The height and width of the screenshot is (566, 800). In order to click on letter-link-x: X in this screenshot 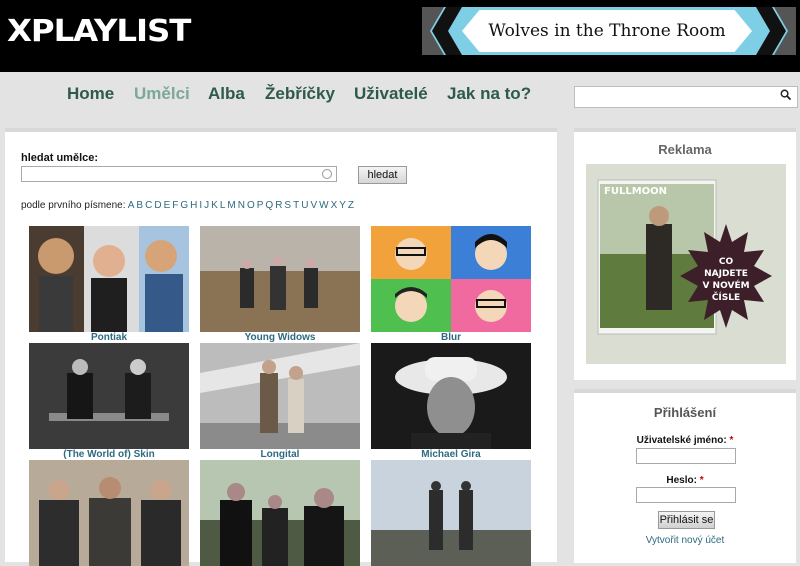, I will do `click(334, 205)`.